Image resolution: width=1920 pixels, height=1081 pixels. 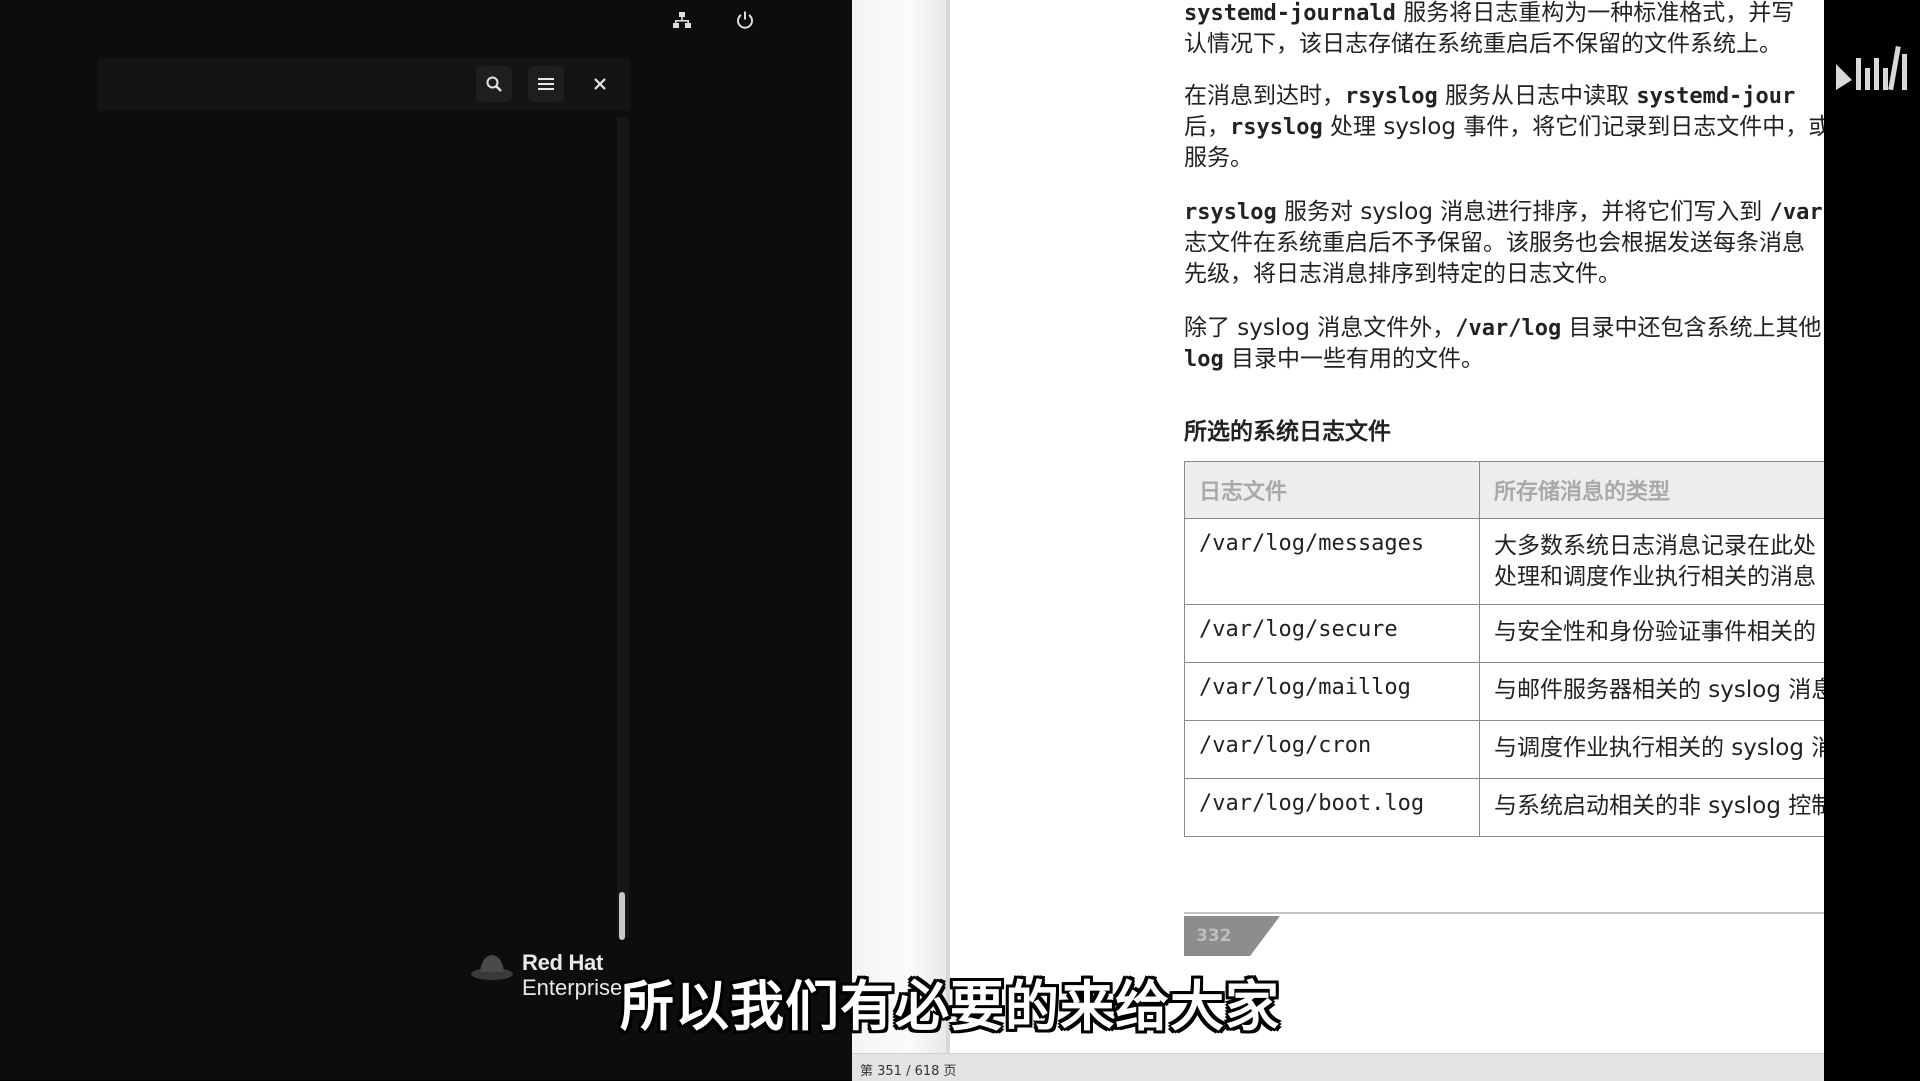 What do you see at coordinates (1573, 127) in the screenshot?
I see `text-span: 处理 syslog 事件，将它们记录到日志文件中，或` at bounding box center [1573, 127].